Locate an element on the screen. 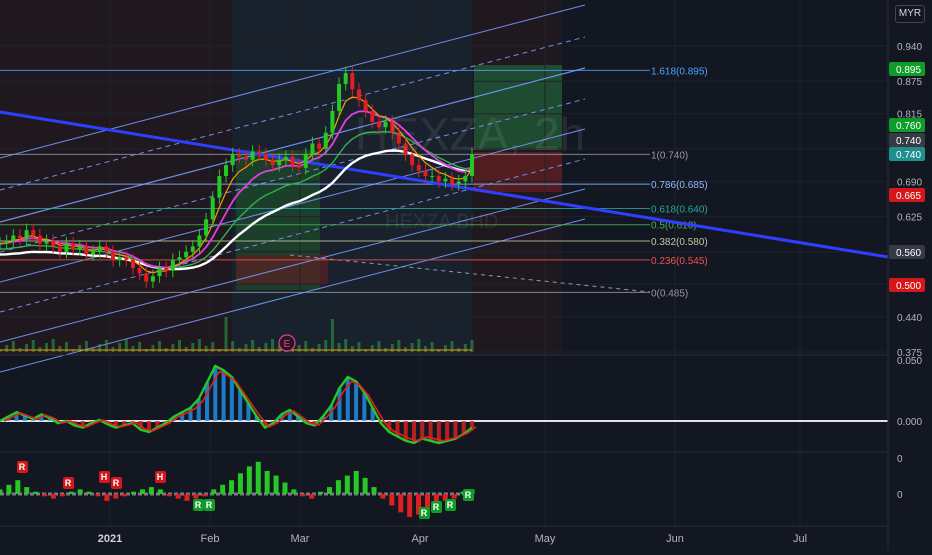  signal-marker-label: H is located at coordinates (160, 477).